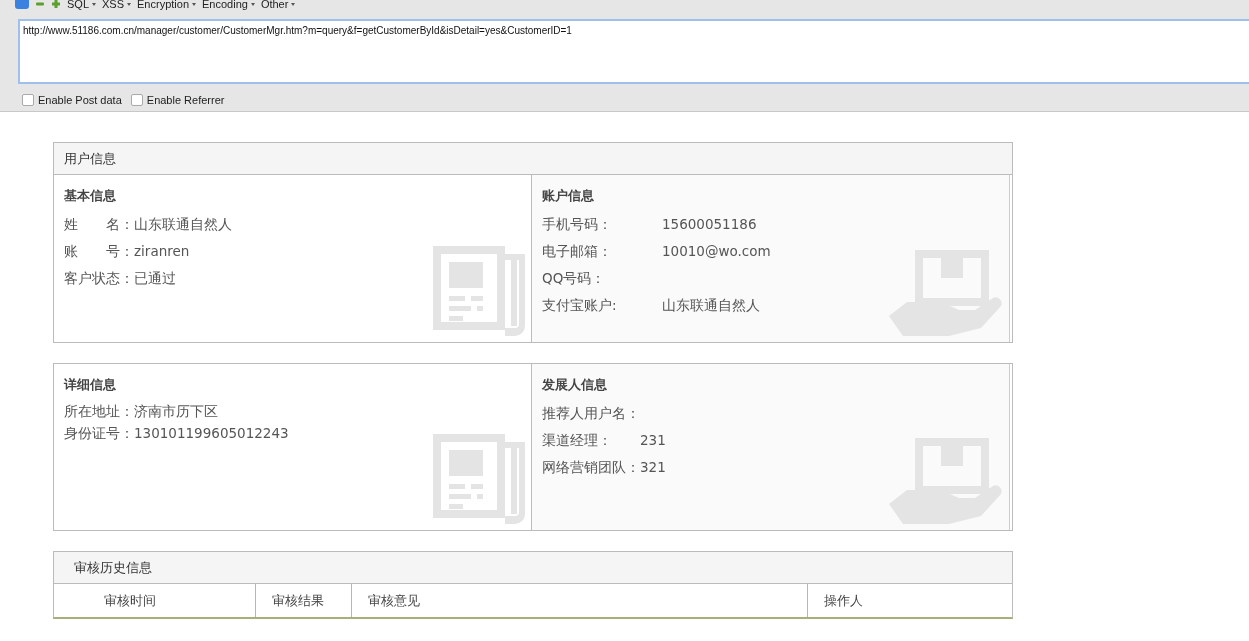 This screenshot has width=1249, height=641. I want to click on menu-button: Other, so click(278, 4).